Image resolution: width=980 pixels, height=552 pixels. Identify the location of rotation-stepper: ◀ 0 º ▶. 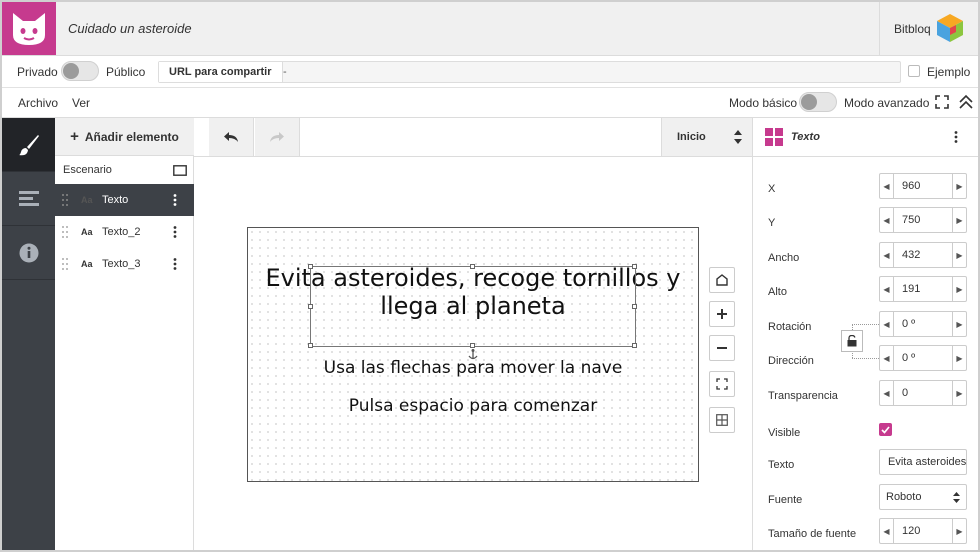
(923, 324).